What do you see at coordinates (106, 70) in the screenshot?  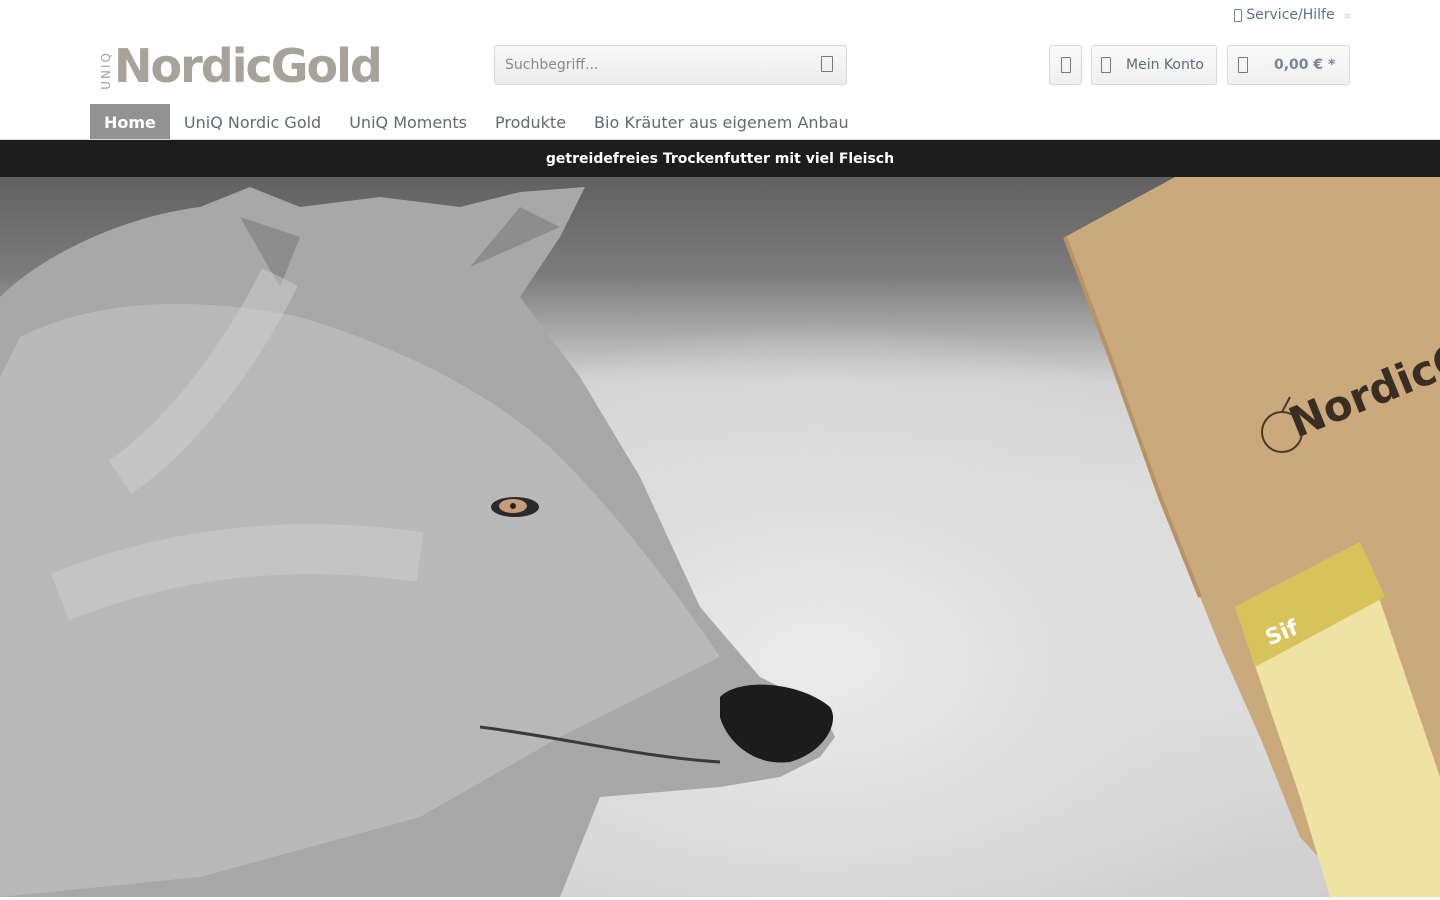 I see `logo-prefix: UNIQ` at bounding box center [106, 70].